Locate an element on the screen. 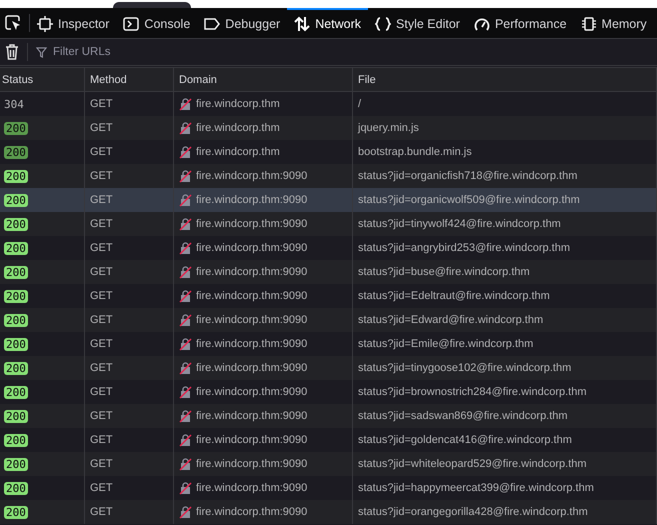  file-text: status?jid=brownostrich284@fire.windcorp.thm is located at coordinates (472, 392).